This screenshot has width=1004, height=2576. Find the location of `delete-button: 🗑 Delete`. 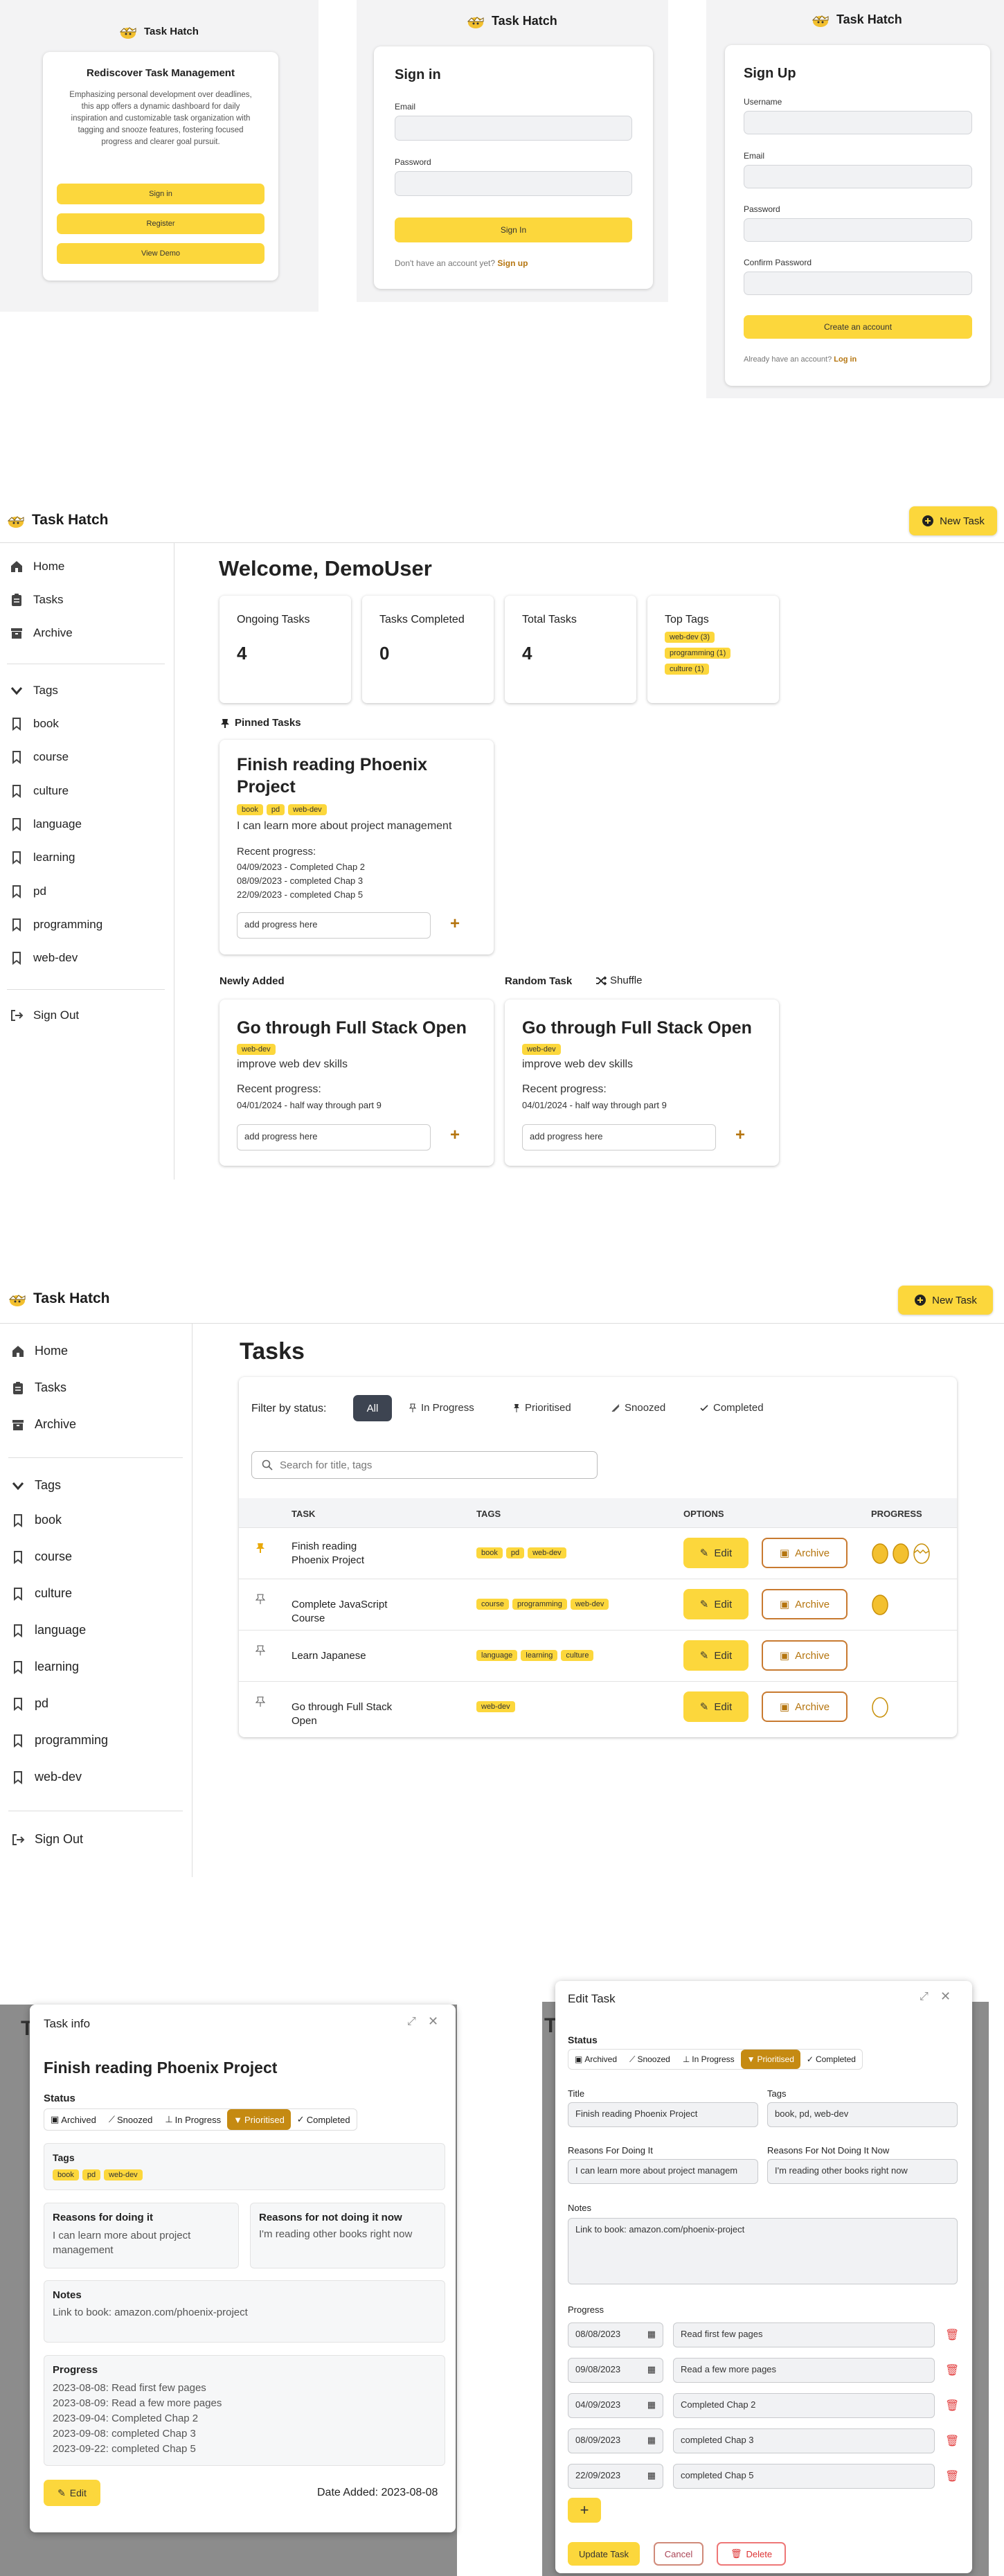

delete-button: 🗑 Delete is located at coordinates (752, 2554).